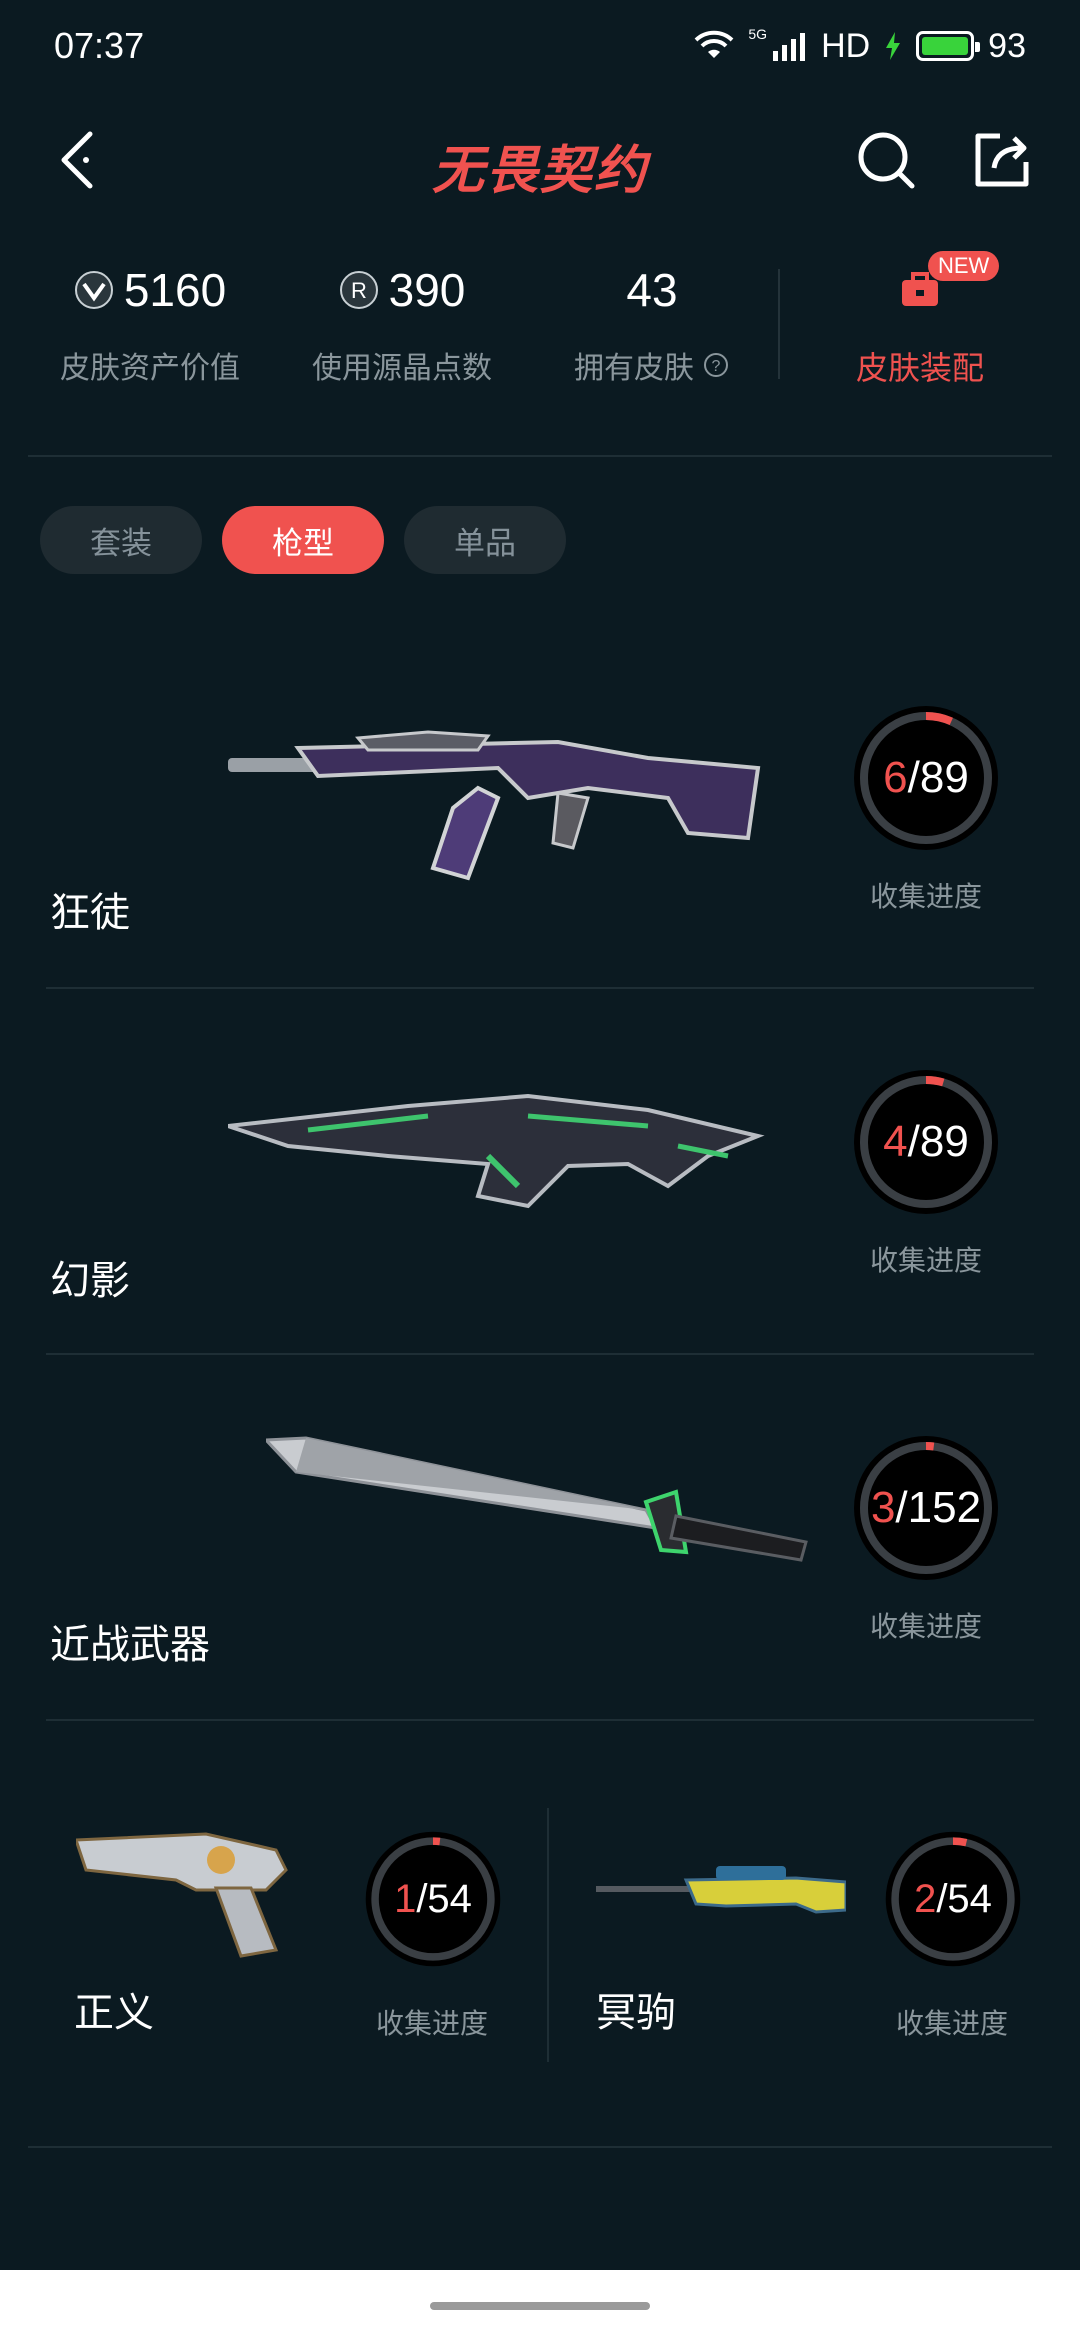  I want to click on stat-asset-value: 5160 皮肤资产价值, so click(150, 321).